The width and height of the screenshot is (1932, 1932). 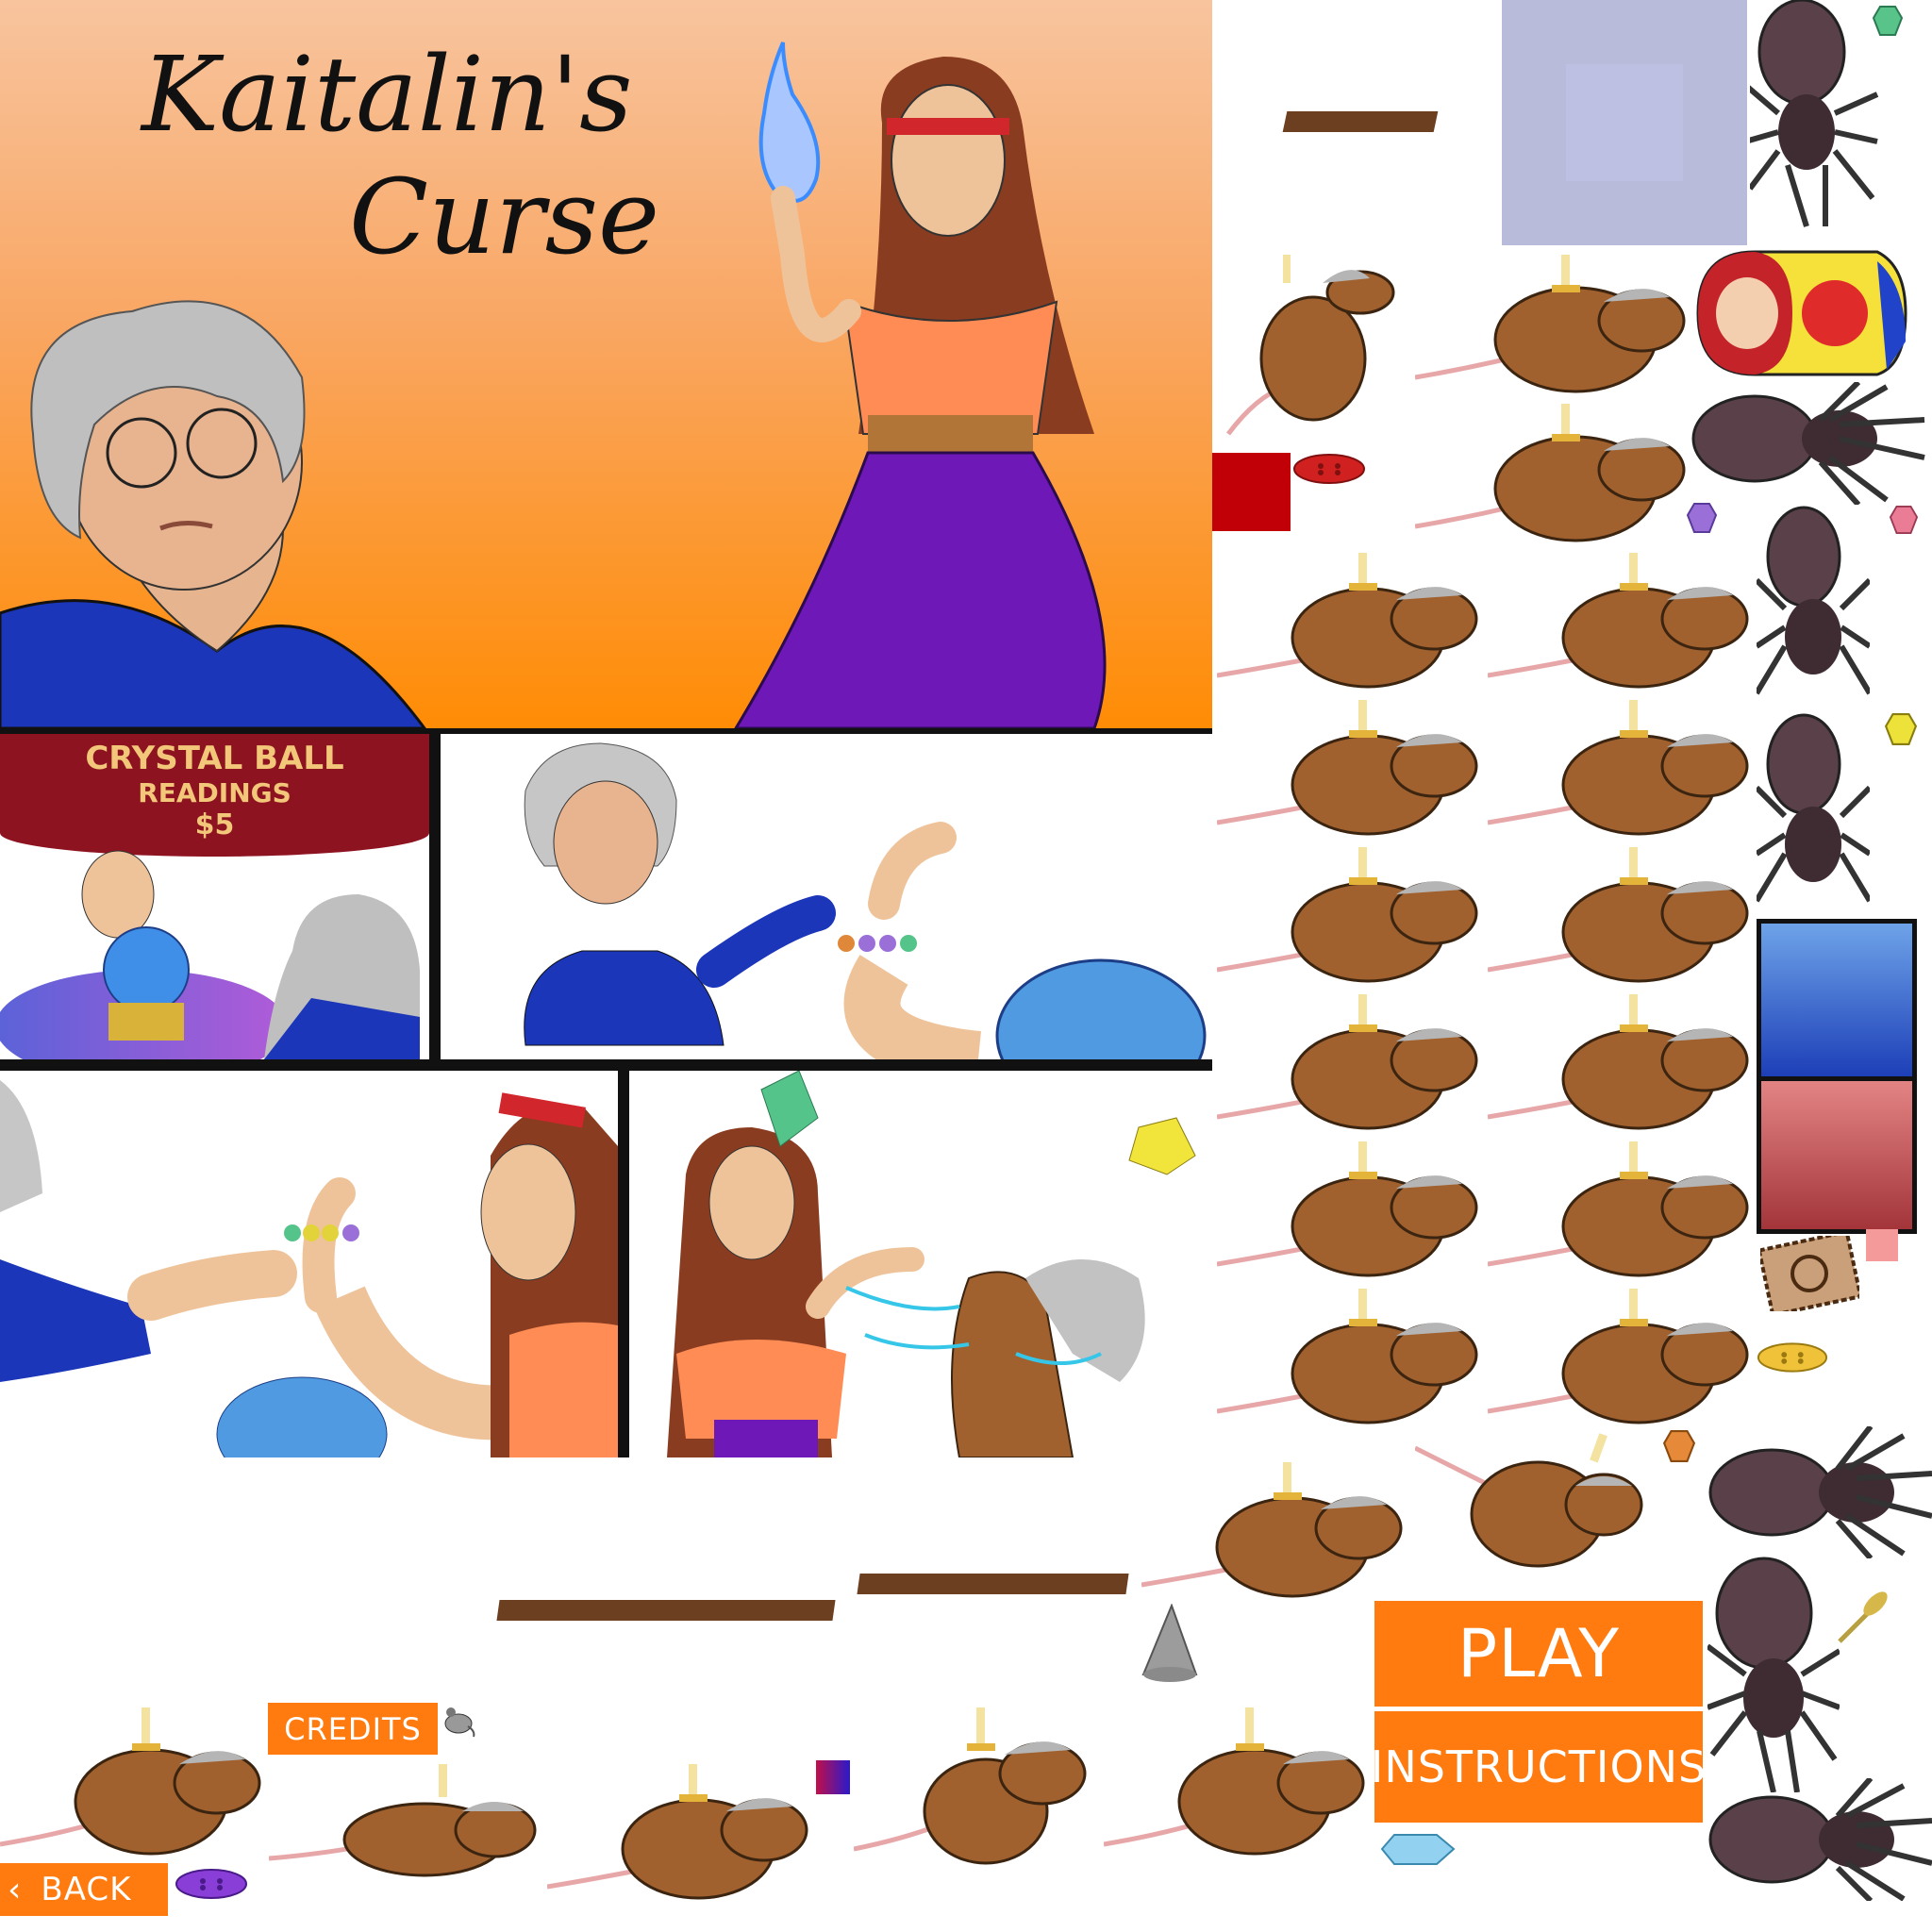 I want to click on mouse-cursor-icon, so click(x=459, y=1723).